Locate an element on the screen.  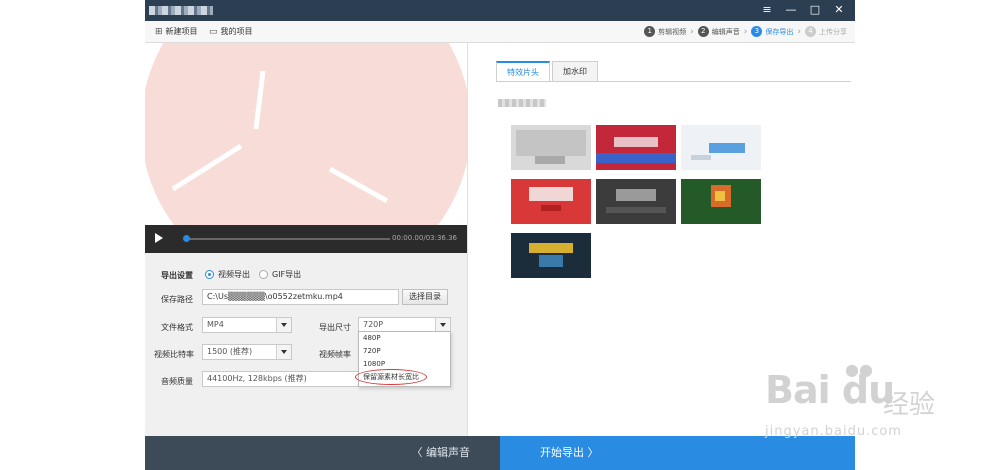
step-number: 1 is located at coordinates (650, 31).